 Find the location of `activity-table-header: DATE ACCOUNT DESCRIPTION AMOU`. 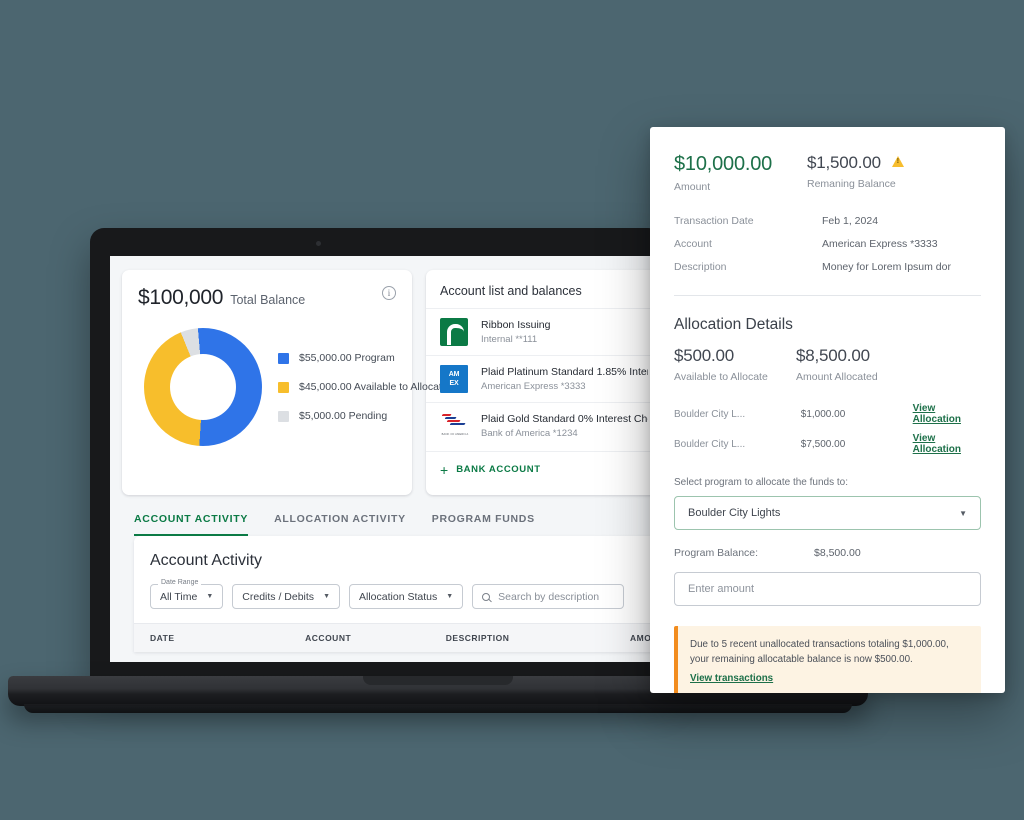

activity-table-header: DATE ACCOUNT DESCRIPTION AMOU is located at coordinates (398, 637).